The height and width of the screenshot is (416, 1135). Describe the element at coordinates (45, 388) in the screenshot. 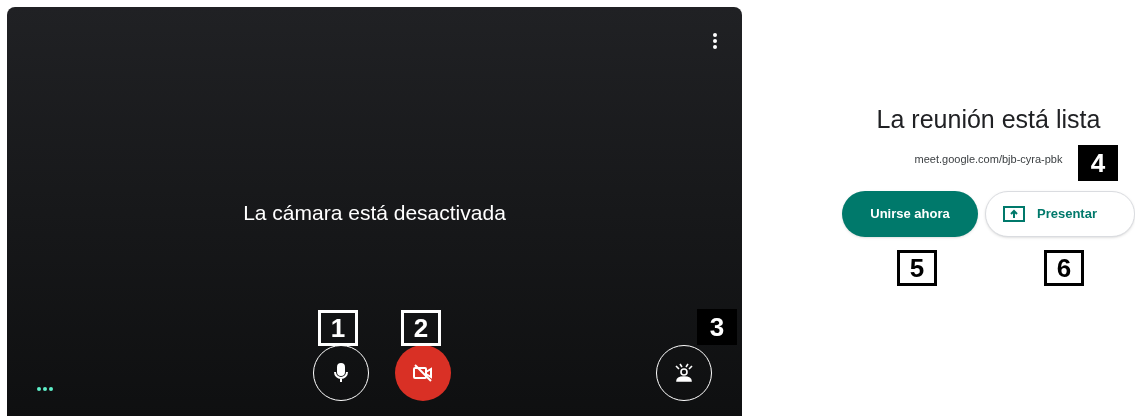

I see `typing-dots-icon` at that location.